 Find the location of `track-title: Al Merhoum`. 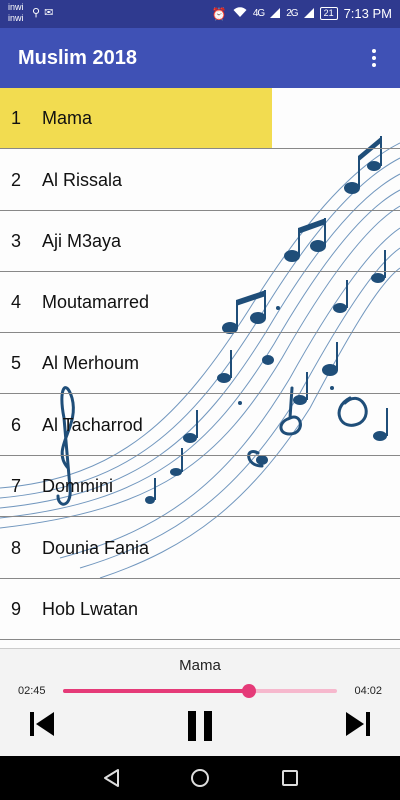

track-title: Al Merhoum is located at coordinates (91, 362).